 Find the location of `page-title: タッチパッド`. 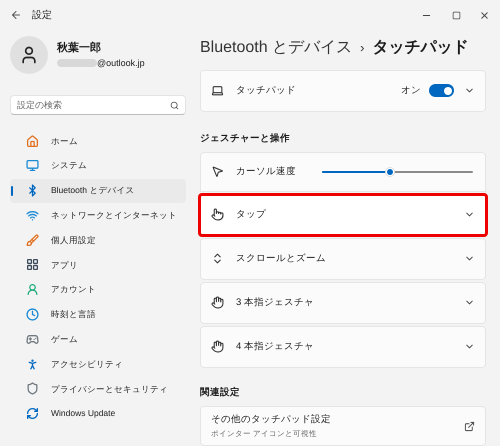

page-title: タッチパッド is located at coordinates (420, 48).